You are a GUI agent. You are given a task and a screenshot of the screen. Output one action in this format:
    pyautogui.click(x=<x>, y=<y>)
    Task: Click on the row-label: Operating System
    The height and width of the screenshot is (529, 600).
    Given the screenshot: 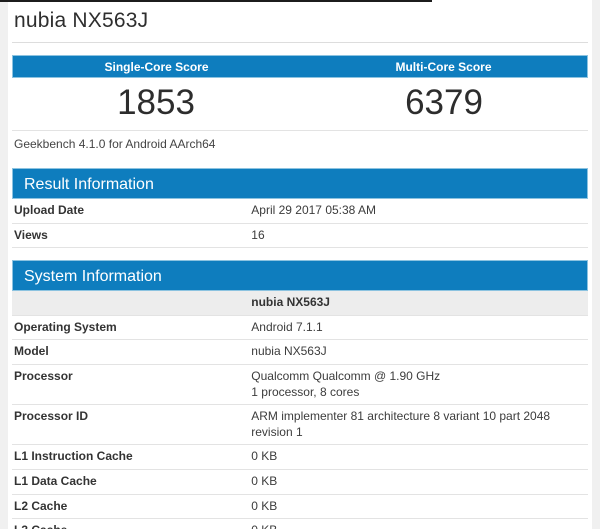 What is the action you would take?
    pyautogui.click(x=65, y=326)
    